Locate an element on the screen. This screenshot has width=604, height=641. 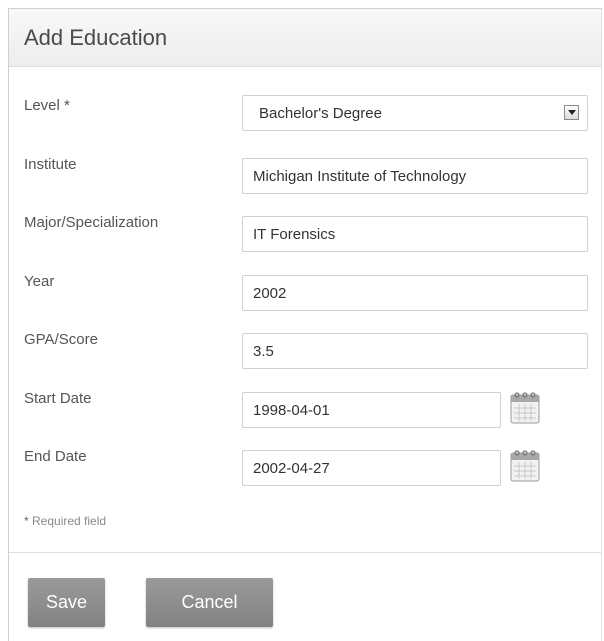
form-row-end-date: End Date is located at coordinates (305, 468).